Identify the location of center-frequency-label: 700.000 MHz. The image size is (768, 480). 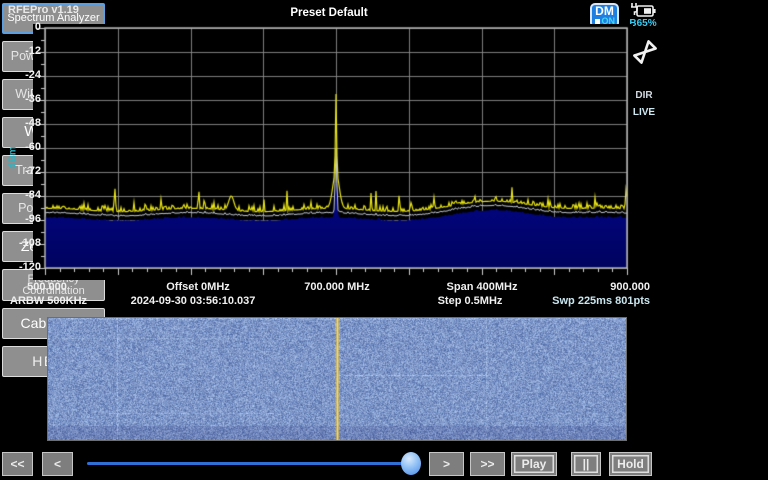
(337, 287).